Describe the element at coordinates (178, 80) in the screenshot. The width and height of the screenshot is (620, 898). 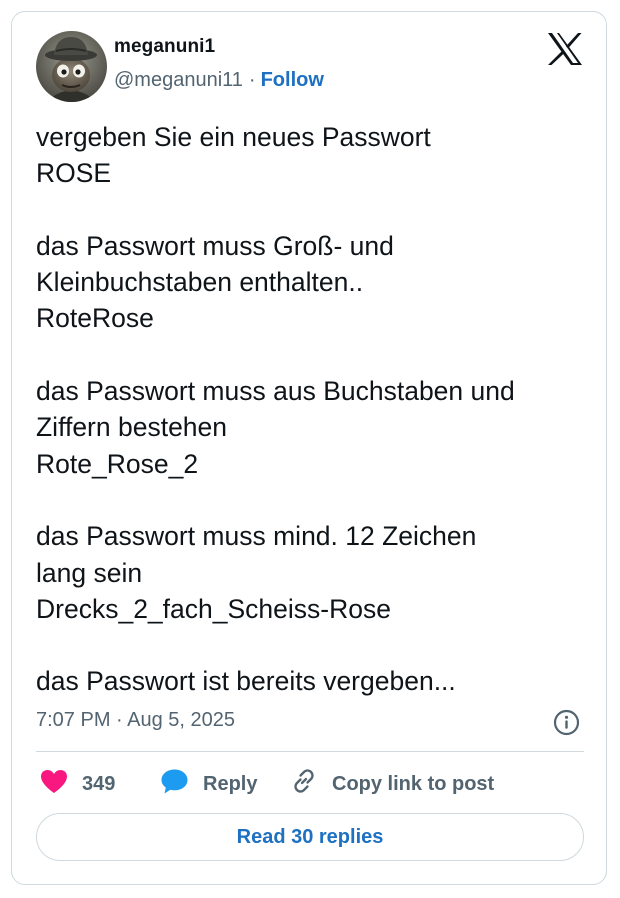
I see `user-handle: @meganuni11` at that location.